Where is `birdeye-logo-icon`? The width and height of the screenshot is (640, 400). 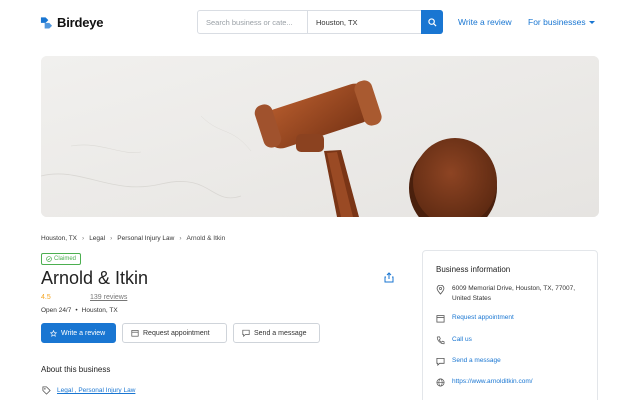
birdeye-logo-icon is located at coordinates (46, 23).